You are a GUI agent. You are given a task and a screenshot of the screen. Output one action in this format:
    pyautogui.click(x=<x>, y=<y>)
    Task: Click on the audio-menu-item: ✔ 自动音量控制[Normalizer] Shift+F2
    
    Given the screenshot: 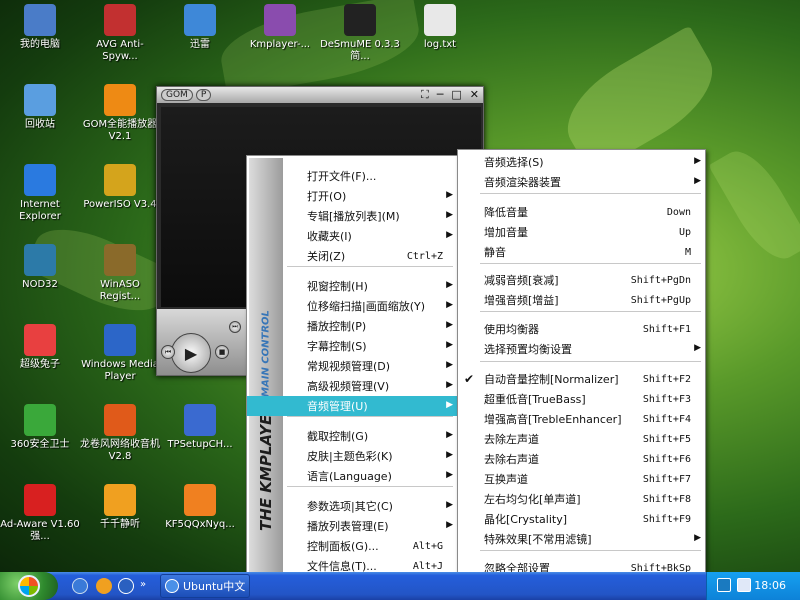 What is the action you would take?
    pyautogui.click(x=581, y=379)
    